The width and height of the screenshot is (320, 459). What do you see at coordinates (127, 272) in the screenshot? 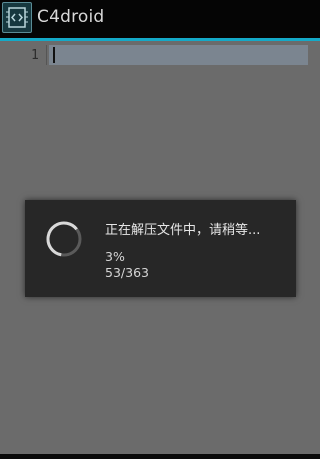
I see `progress-count: 53/363` at bounding box center [127, 272].